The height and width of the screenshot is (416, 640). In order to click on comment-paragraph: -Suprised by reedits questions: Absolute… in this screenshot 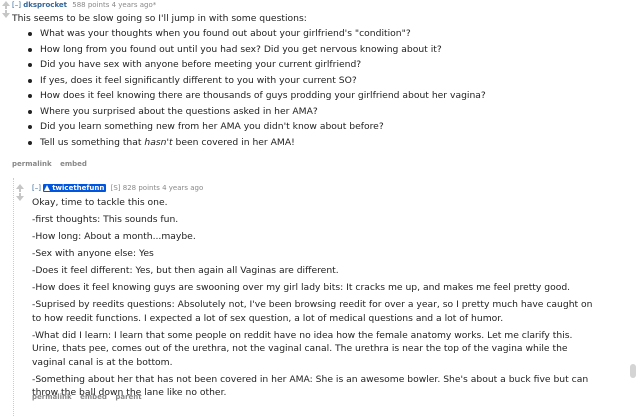, I will do `click(312, 311)`.